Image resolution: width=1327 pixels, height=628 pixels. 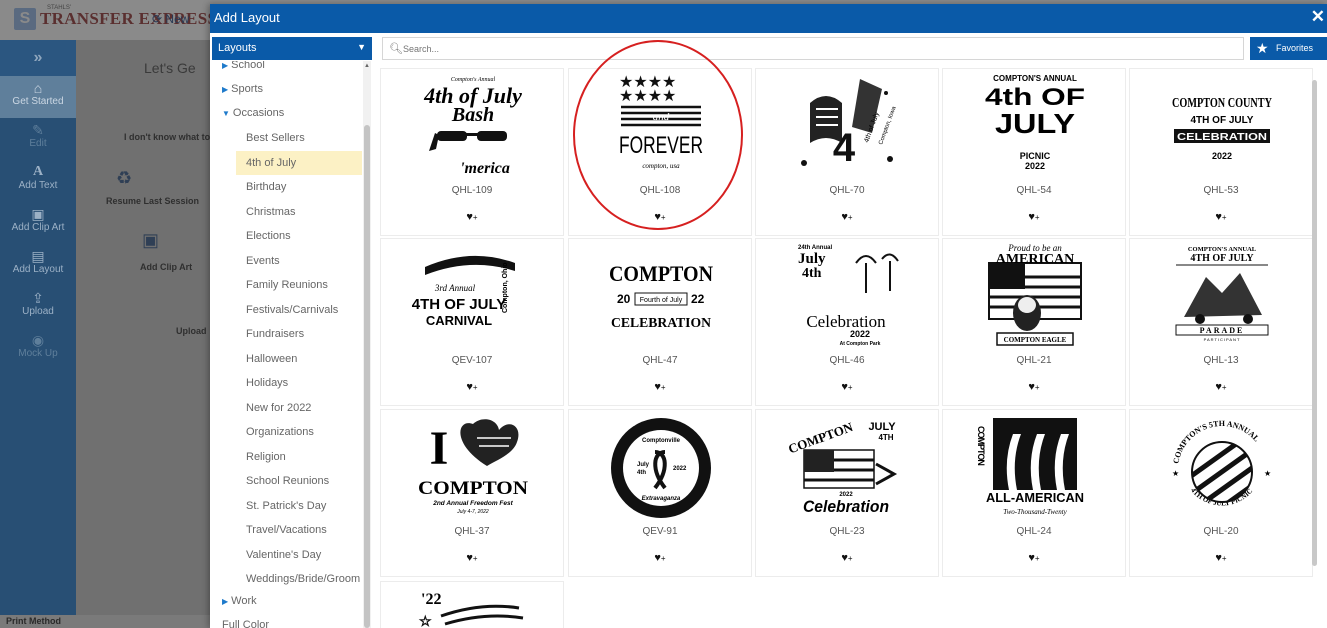 I want to click on sidebar-item-add-clip-art: ▣ Add Clip Art, so click(x=38, y=223).